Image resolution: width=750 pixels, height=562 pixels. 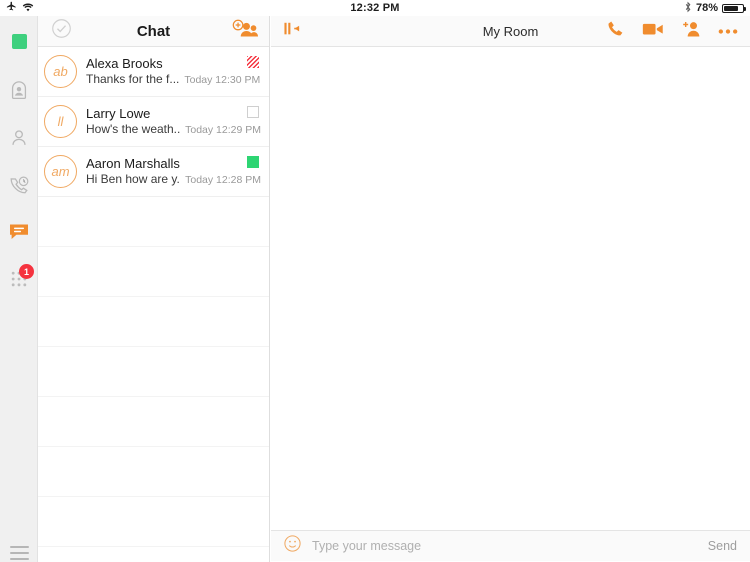 I want to click on call-button, so click(x=615, y=31).